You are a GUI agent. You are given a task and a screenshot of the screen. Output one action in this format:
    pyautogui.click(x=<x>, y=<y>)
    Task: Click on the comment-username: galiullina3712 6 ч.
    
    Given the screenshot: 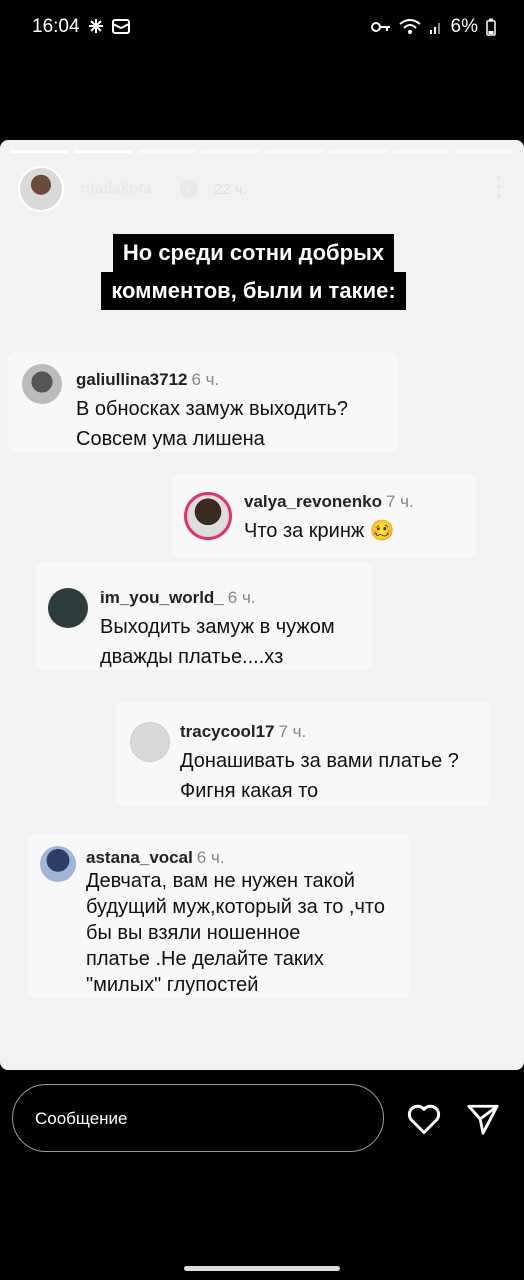 What is the action you would take?
    pyautogui.click(x=148, y=379)
    